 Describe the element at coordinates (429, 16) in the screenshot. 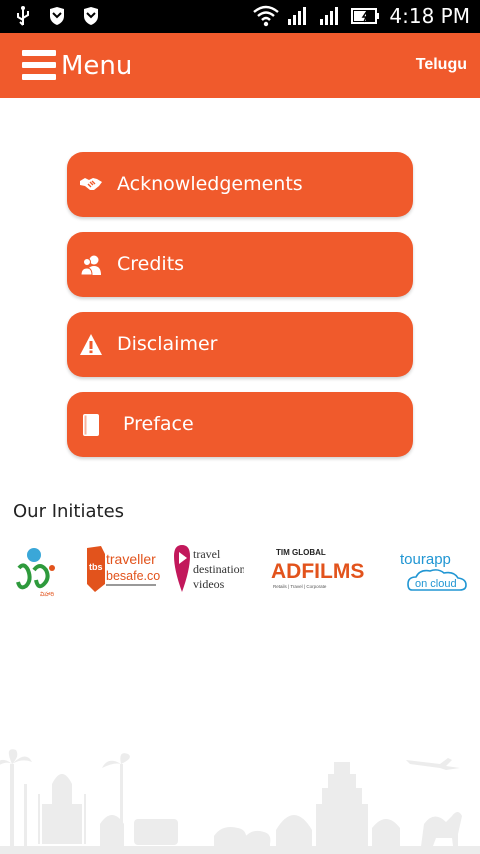

I see `status-time: 4:18 PM` at that location.